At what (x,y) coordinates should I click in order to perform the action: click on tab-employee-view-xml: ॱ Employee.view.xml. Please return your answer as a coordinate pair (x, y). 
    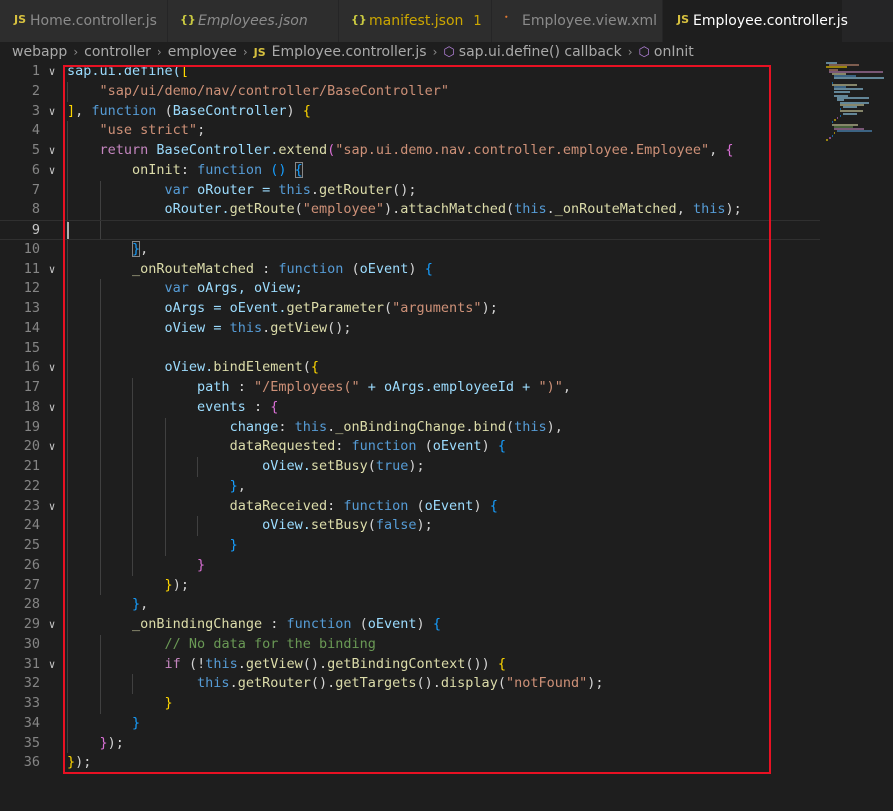
    Looking at the image, I should click on (577, 21).